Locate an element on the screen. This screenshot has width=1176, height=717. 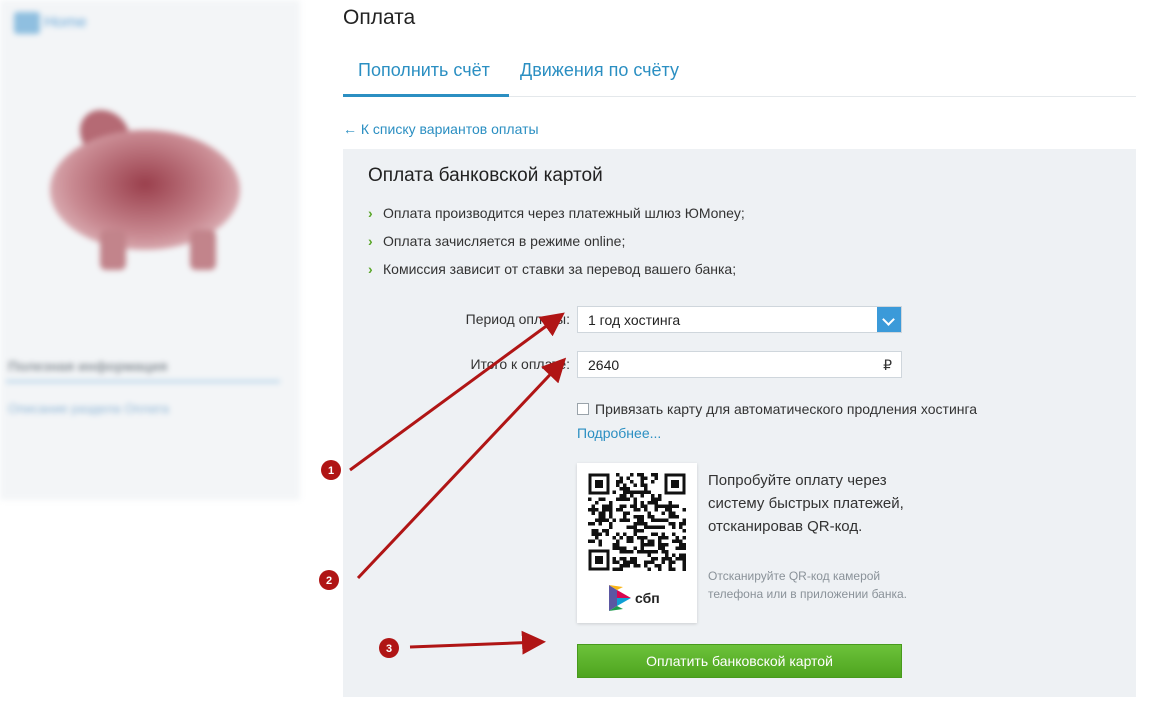
list-item: › Оплата зачисляется в режиме online; is located at coordinates (556, 247).